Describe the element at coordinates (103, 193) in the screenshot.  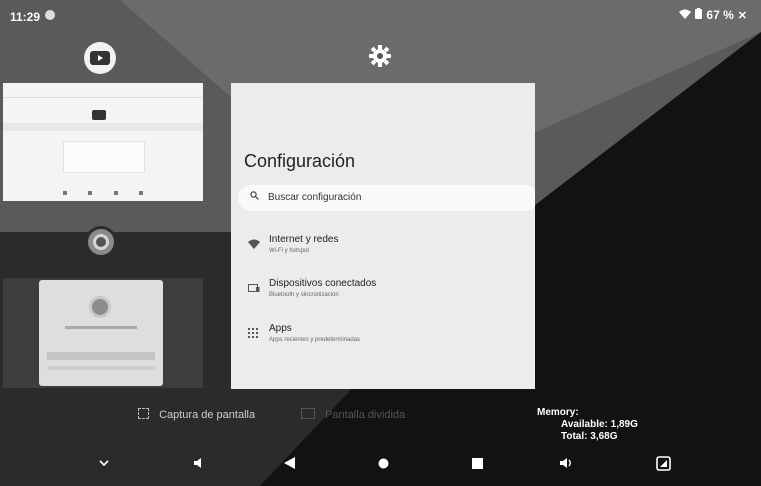
I see `youtube-card-bottom-icons` at that location.